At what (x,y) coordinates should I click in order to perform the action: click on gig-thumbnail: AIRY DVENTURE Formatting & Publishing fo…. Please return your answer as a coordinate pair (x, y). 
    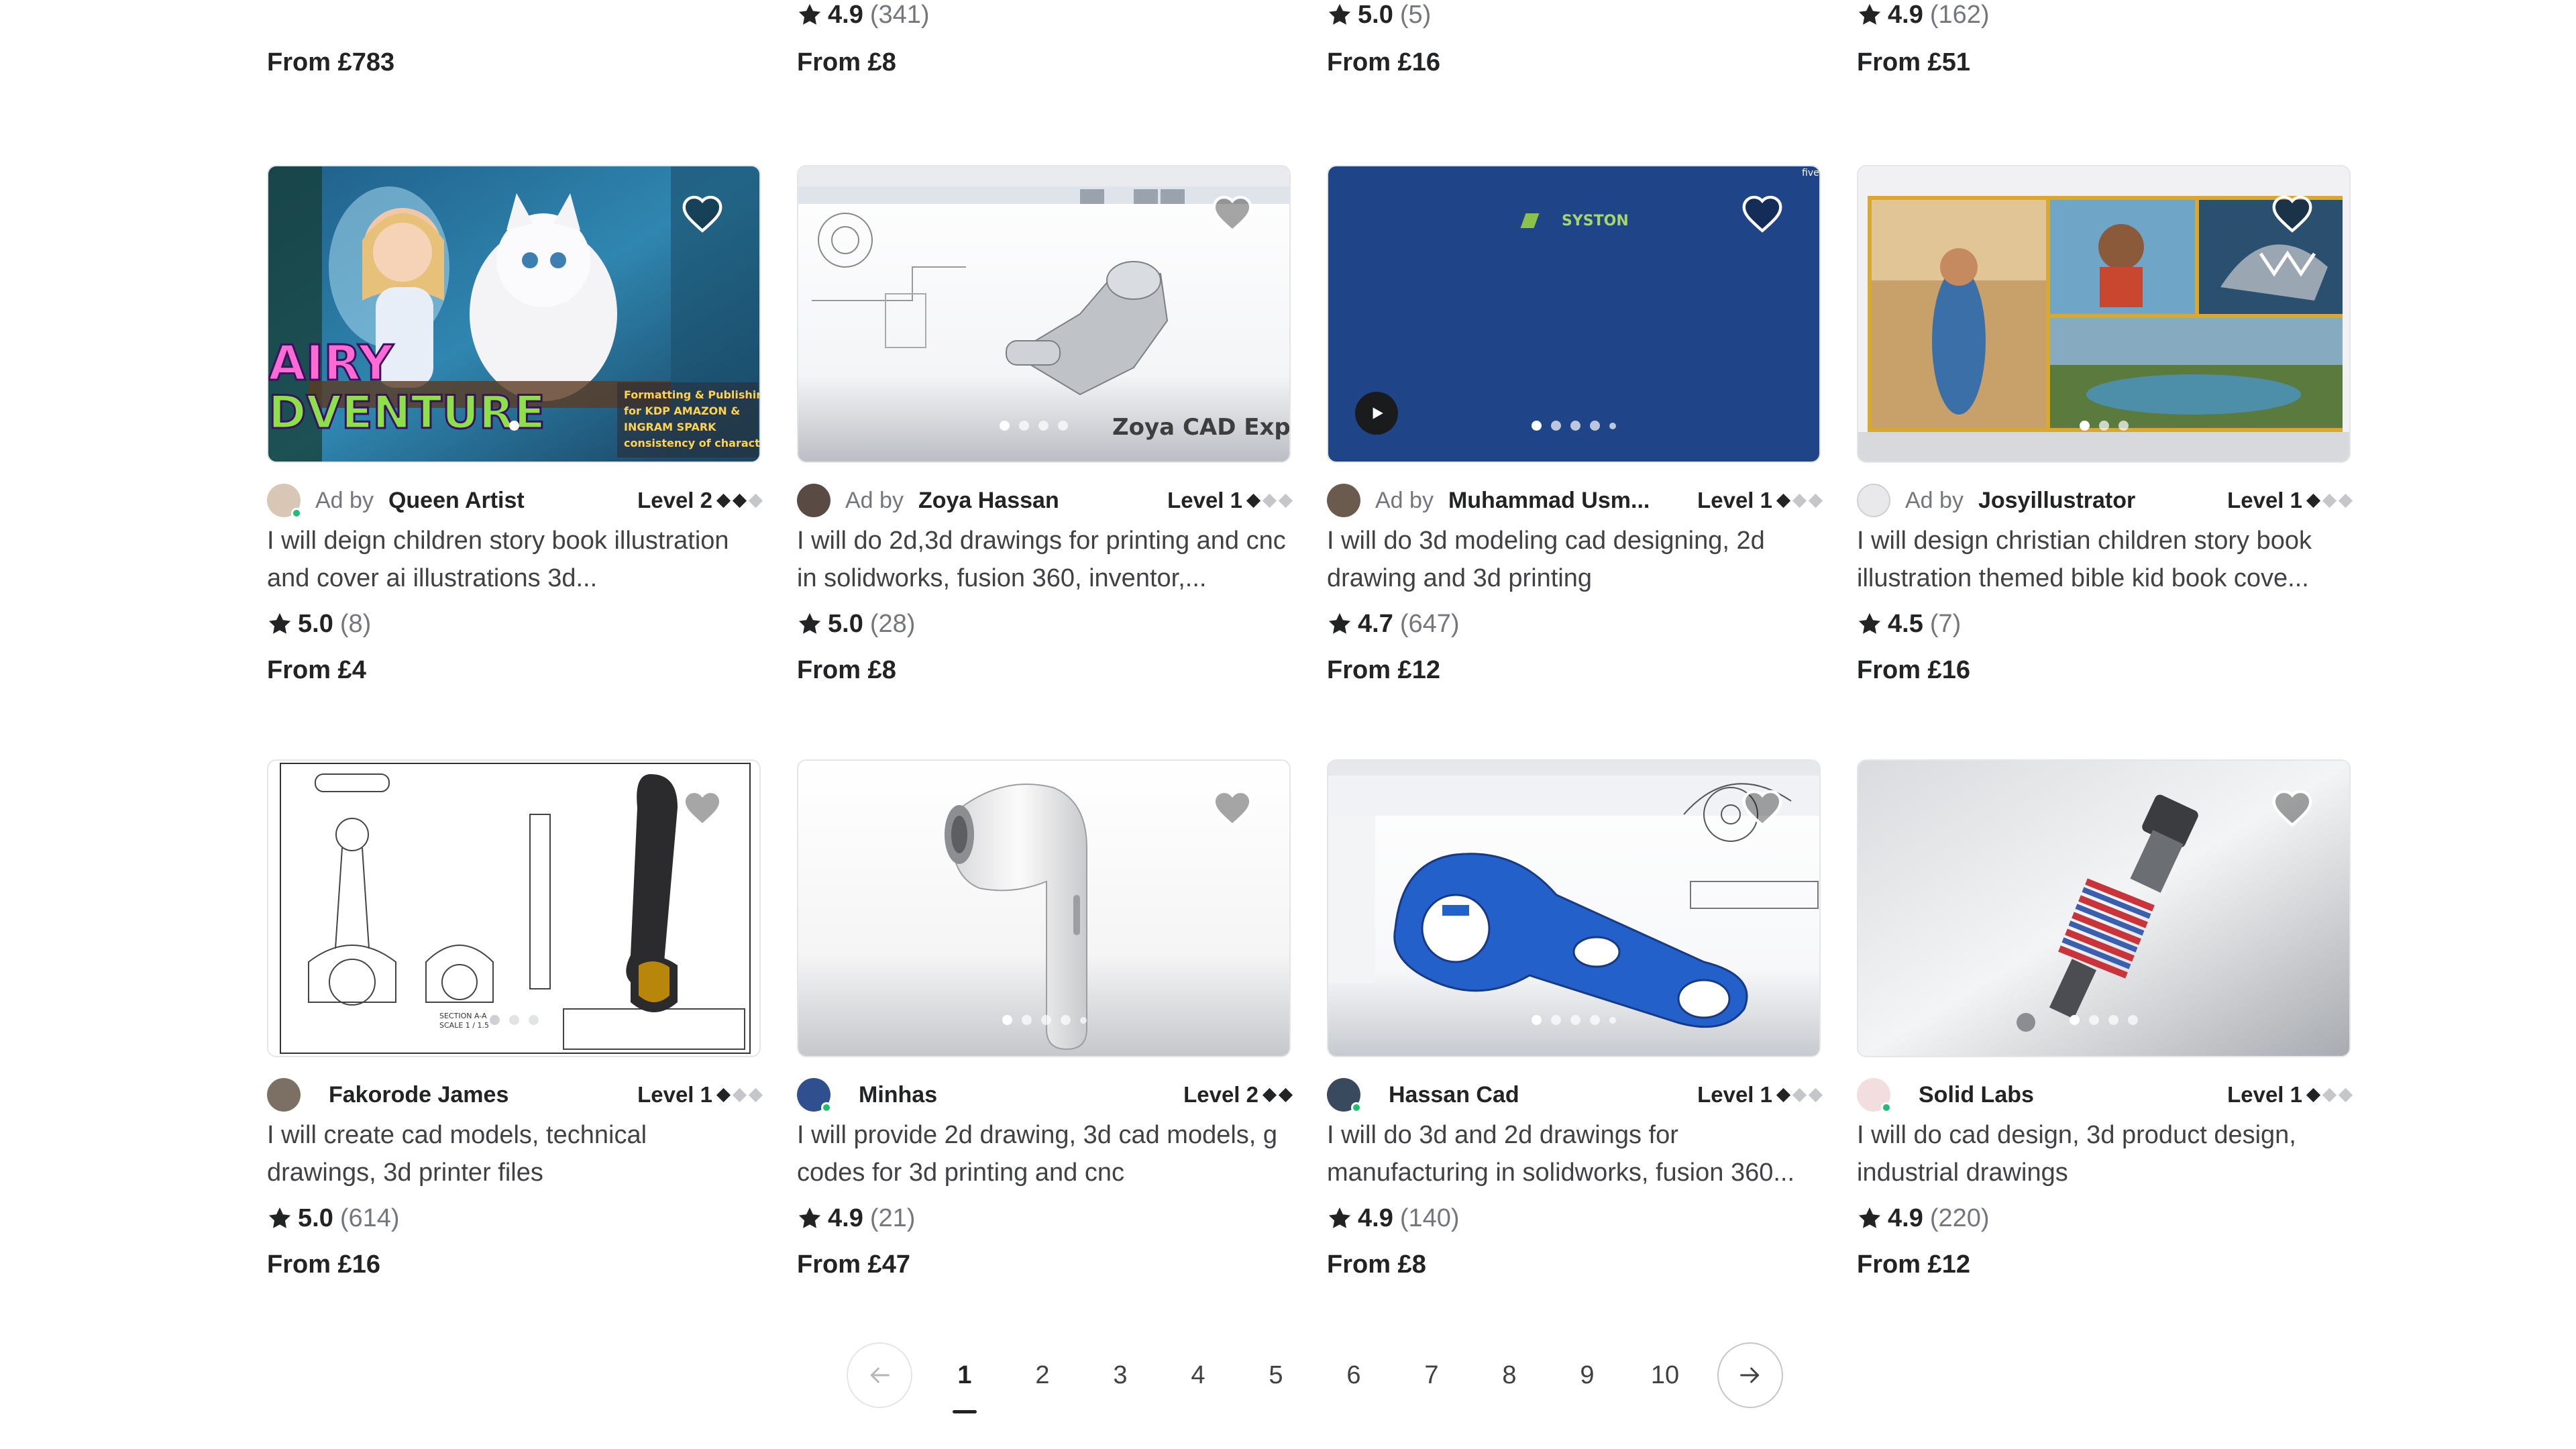
    Looking at the image, I should click on (514, 314).